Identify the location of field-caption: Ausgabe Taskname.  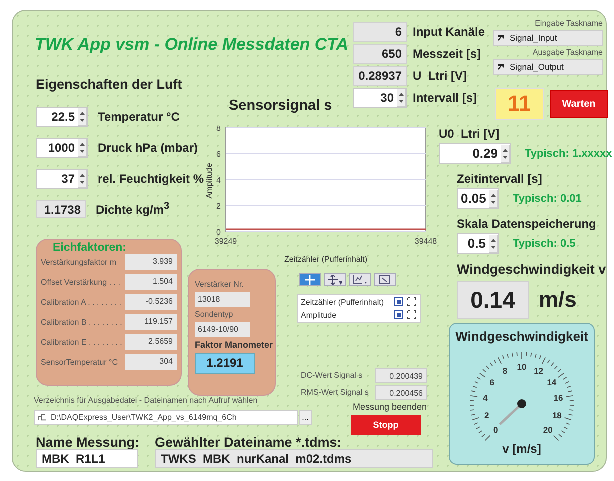
(567, 52).